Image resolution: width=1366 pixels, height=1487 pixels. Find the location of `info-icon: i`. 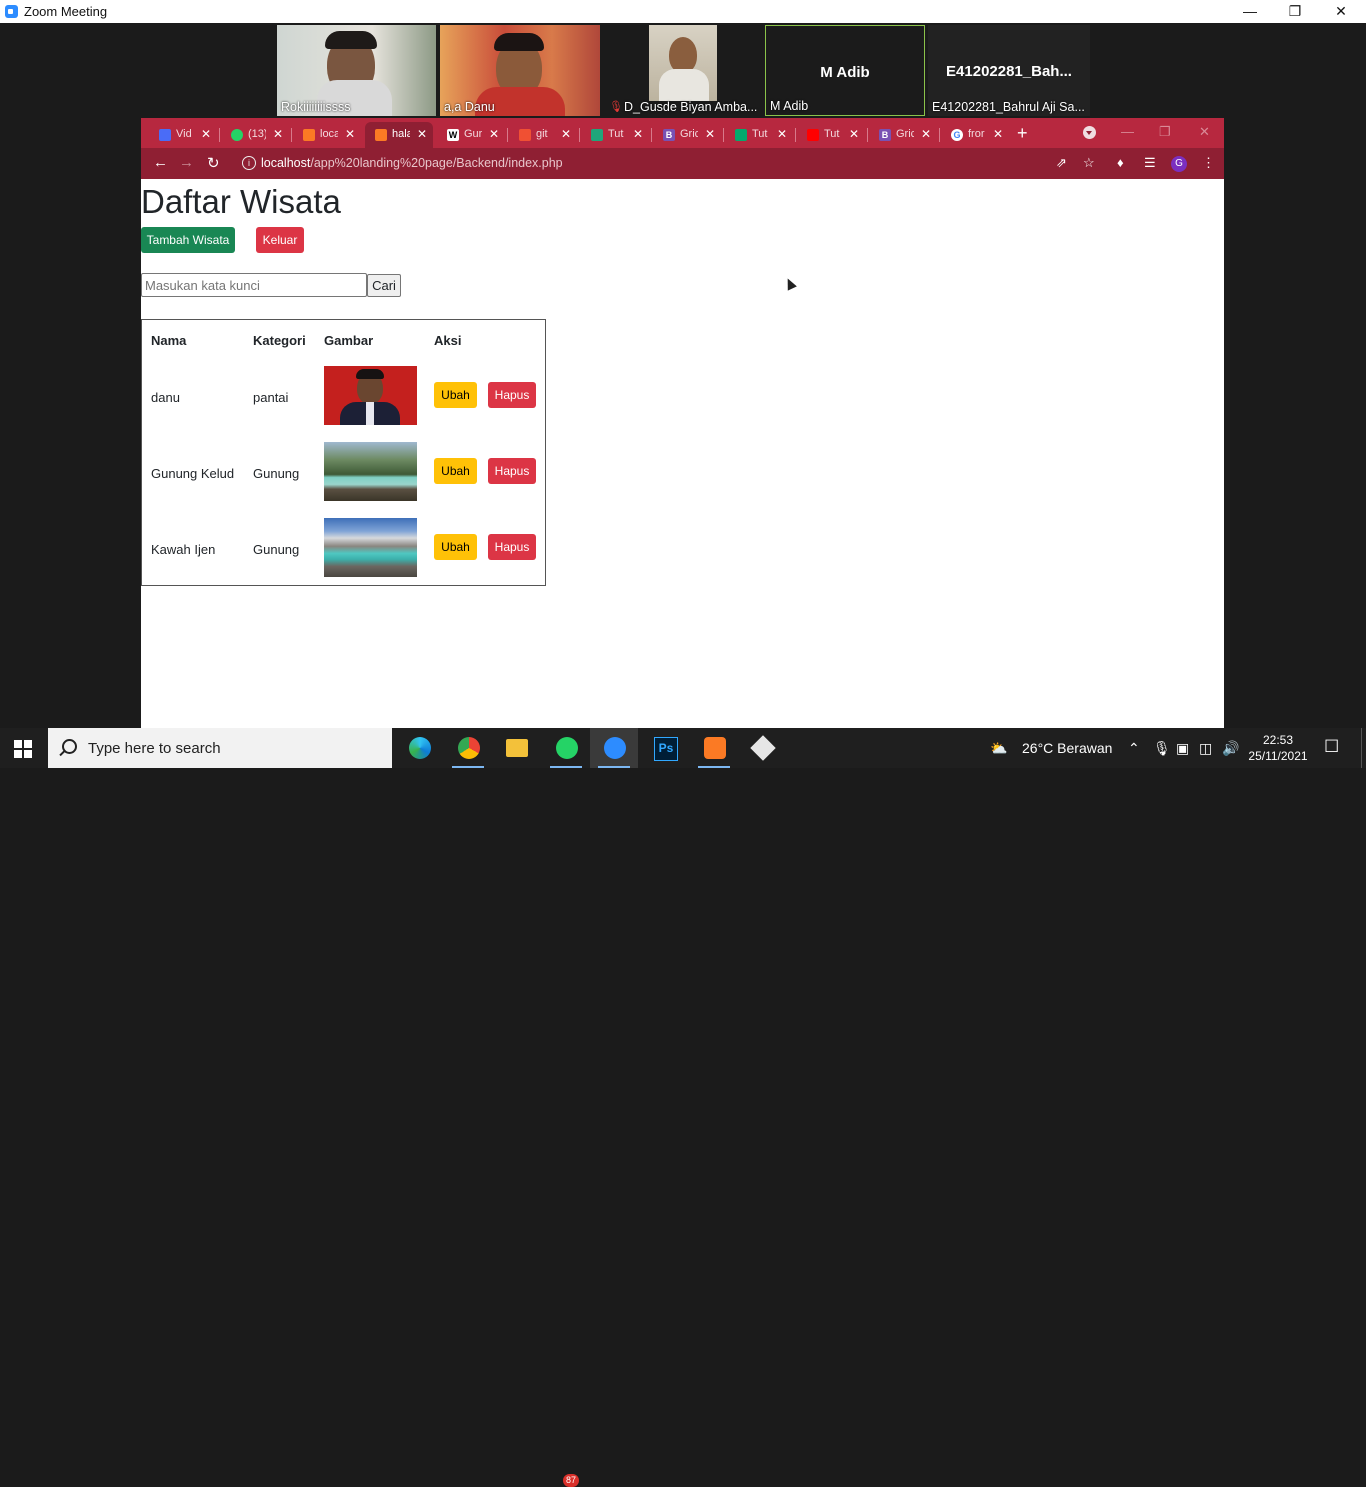

info-icon: i is located at coordinates (249, 163).